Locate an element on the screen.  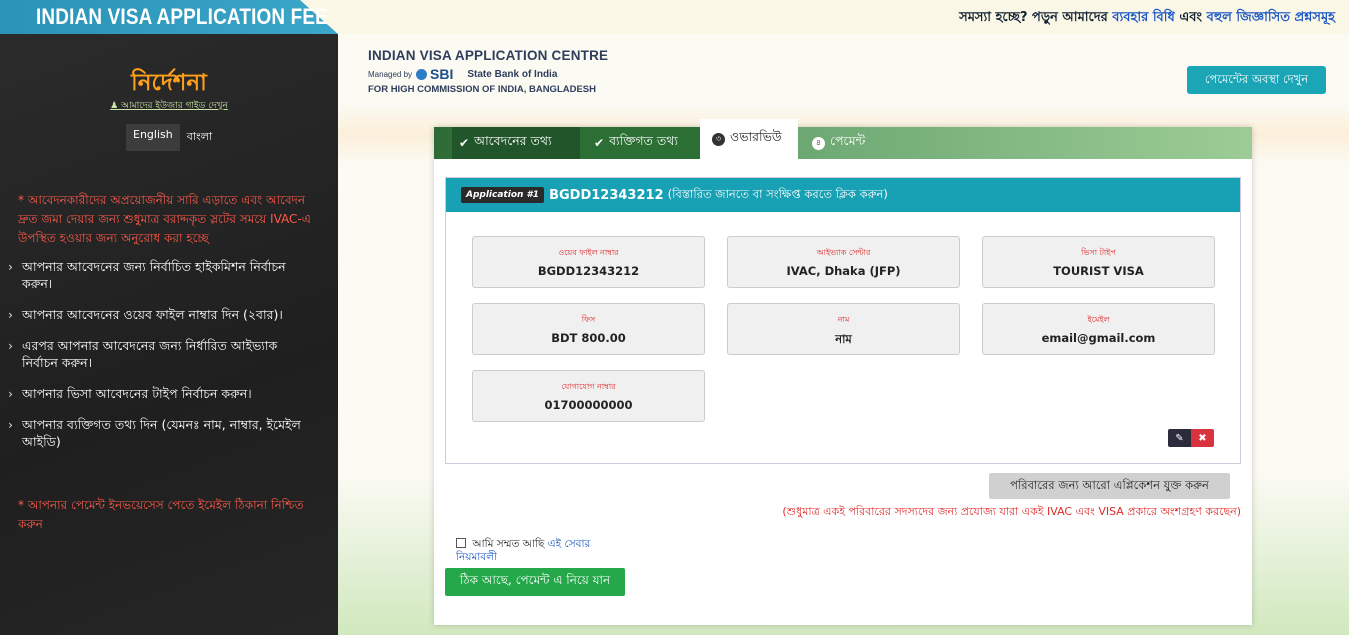
tab-personal-info: ✔ ব্যক্তিগত তথ্য is located at coordinates (640, 143).